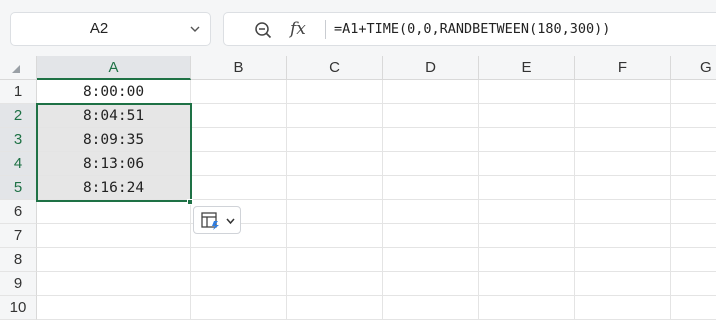 The image size is (716, 320). What do you see at coordinates (298, 29) in the screenshot?
I see `fx-icon: fx` at bounding box center [298, 29].